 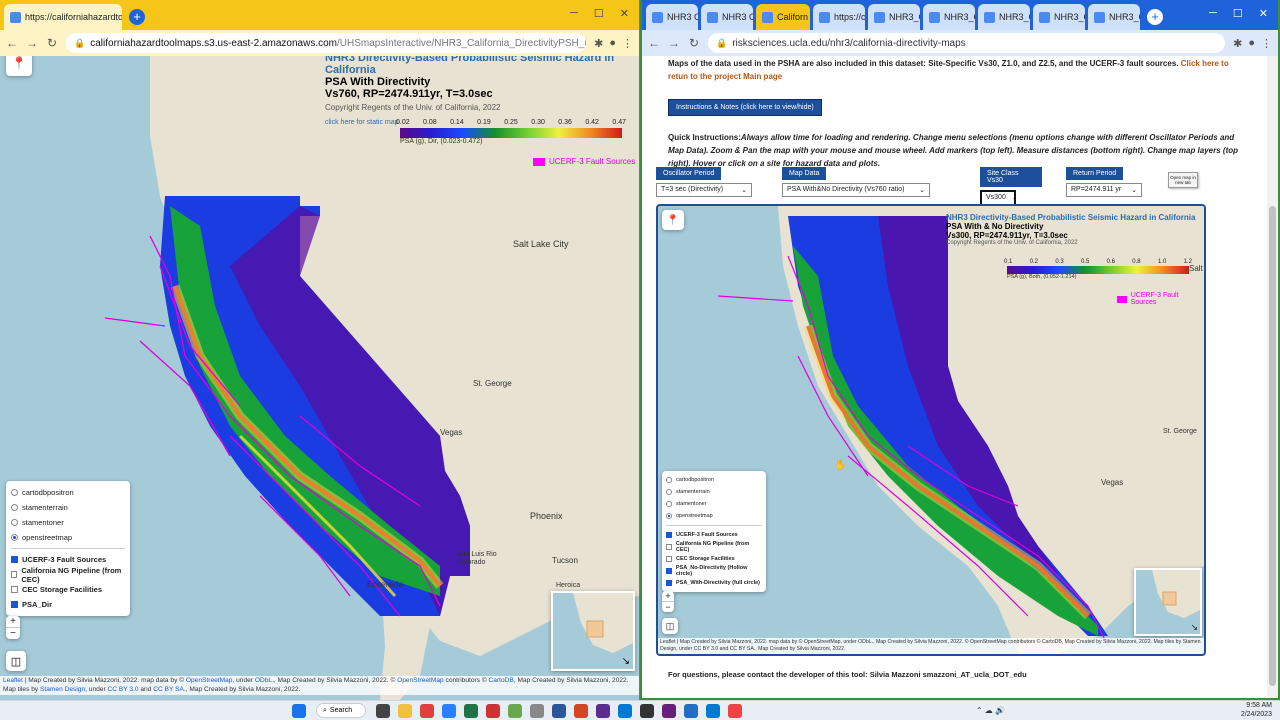 I want to click on browser-tab: https://c✕, so click(x=839, y=17).